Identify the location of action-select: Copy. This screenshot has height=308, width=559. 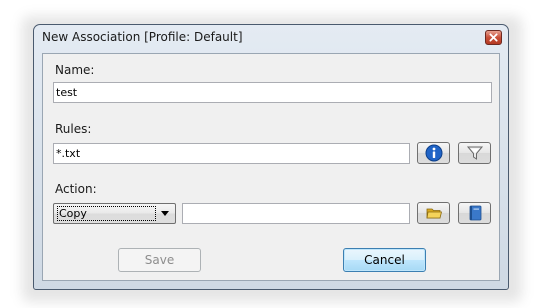
(114, 213).